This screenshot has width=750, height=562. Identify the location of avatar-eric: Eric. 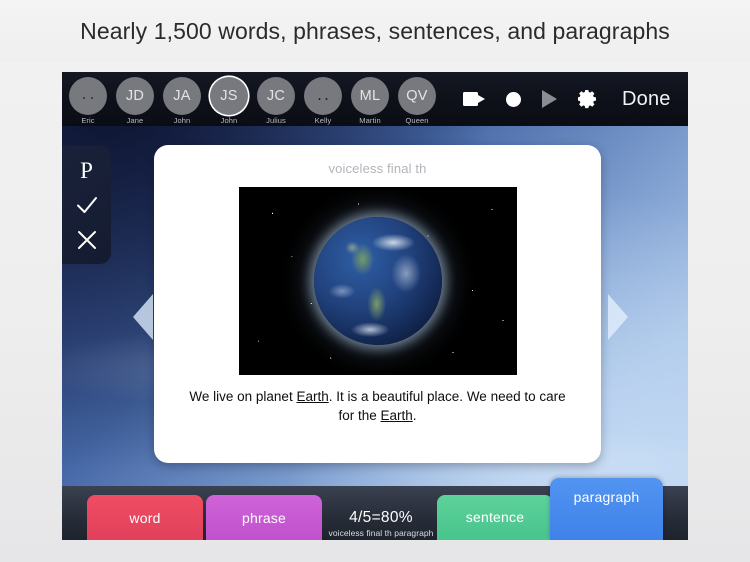
(88, 99).